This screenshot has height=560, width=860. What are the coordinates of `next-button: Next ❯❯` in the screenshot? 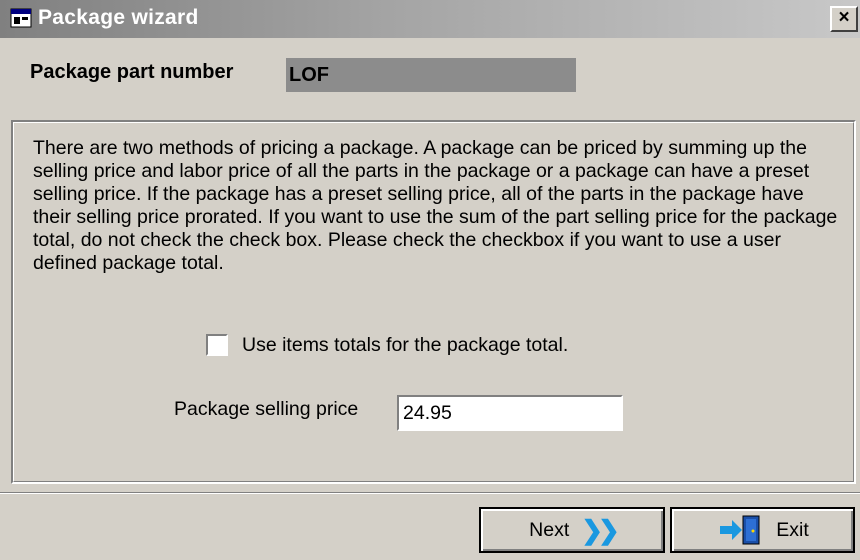 It's located at (572, 530).